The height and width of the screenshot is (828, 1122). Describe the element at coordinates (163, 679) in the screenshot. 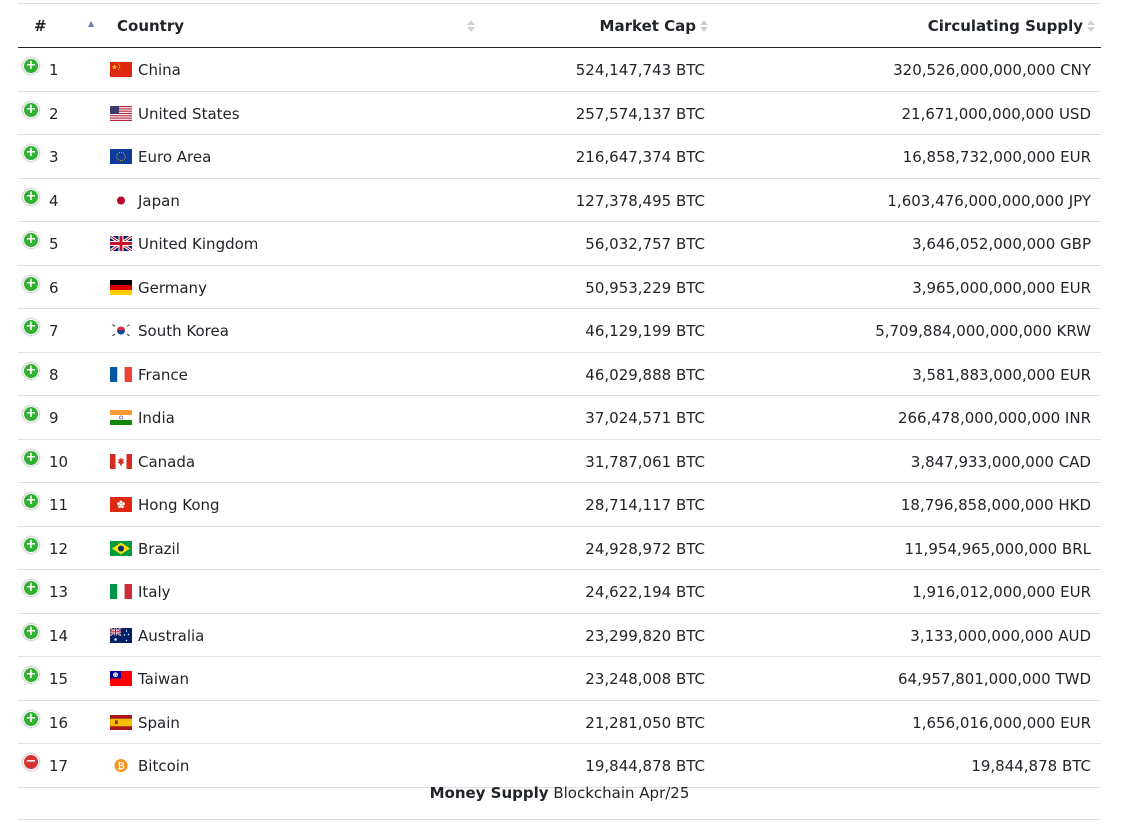

I see `country-name: Taiwan` at that location.